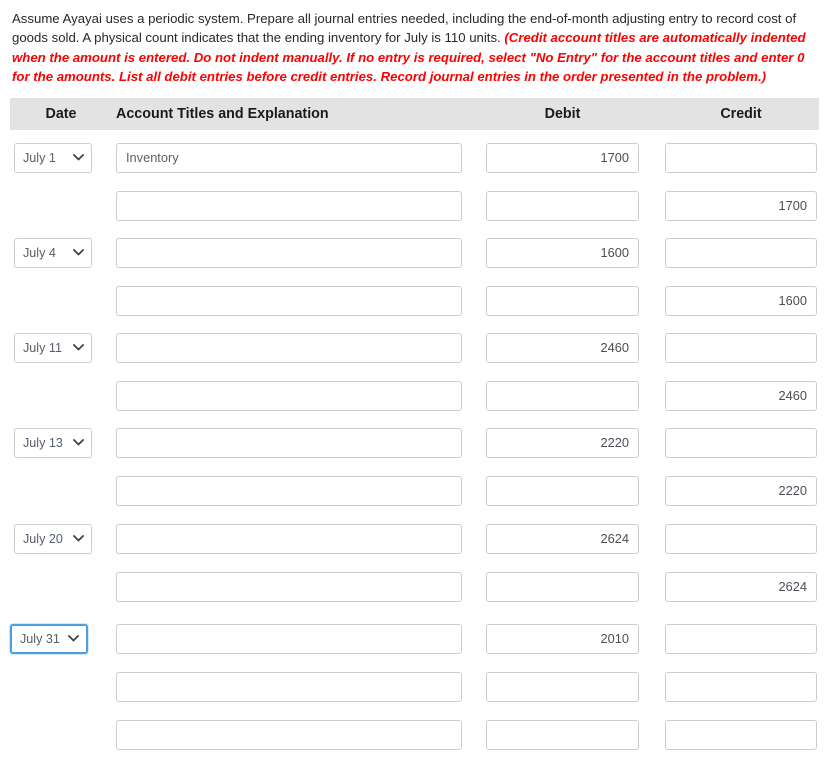 Image resolution: width=829 pixels, height=770 pixels. I want to click on debit-amount-value: 1700, so click(614, 157).